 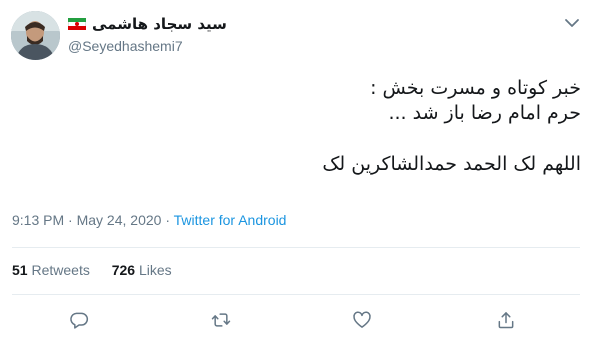 What do you see at coordinates (60, 270) in the screenshot?
I see `retweets-label: Retweets` at bounding box center [60, 270].